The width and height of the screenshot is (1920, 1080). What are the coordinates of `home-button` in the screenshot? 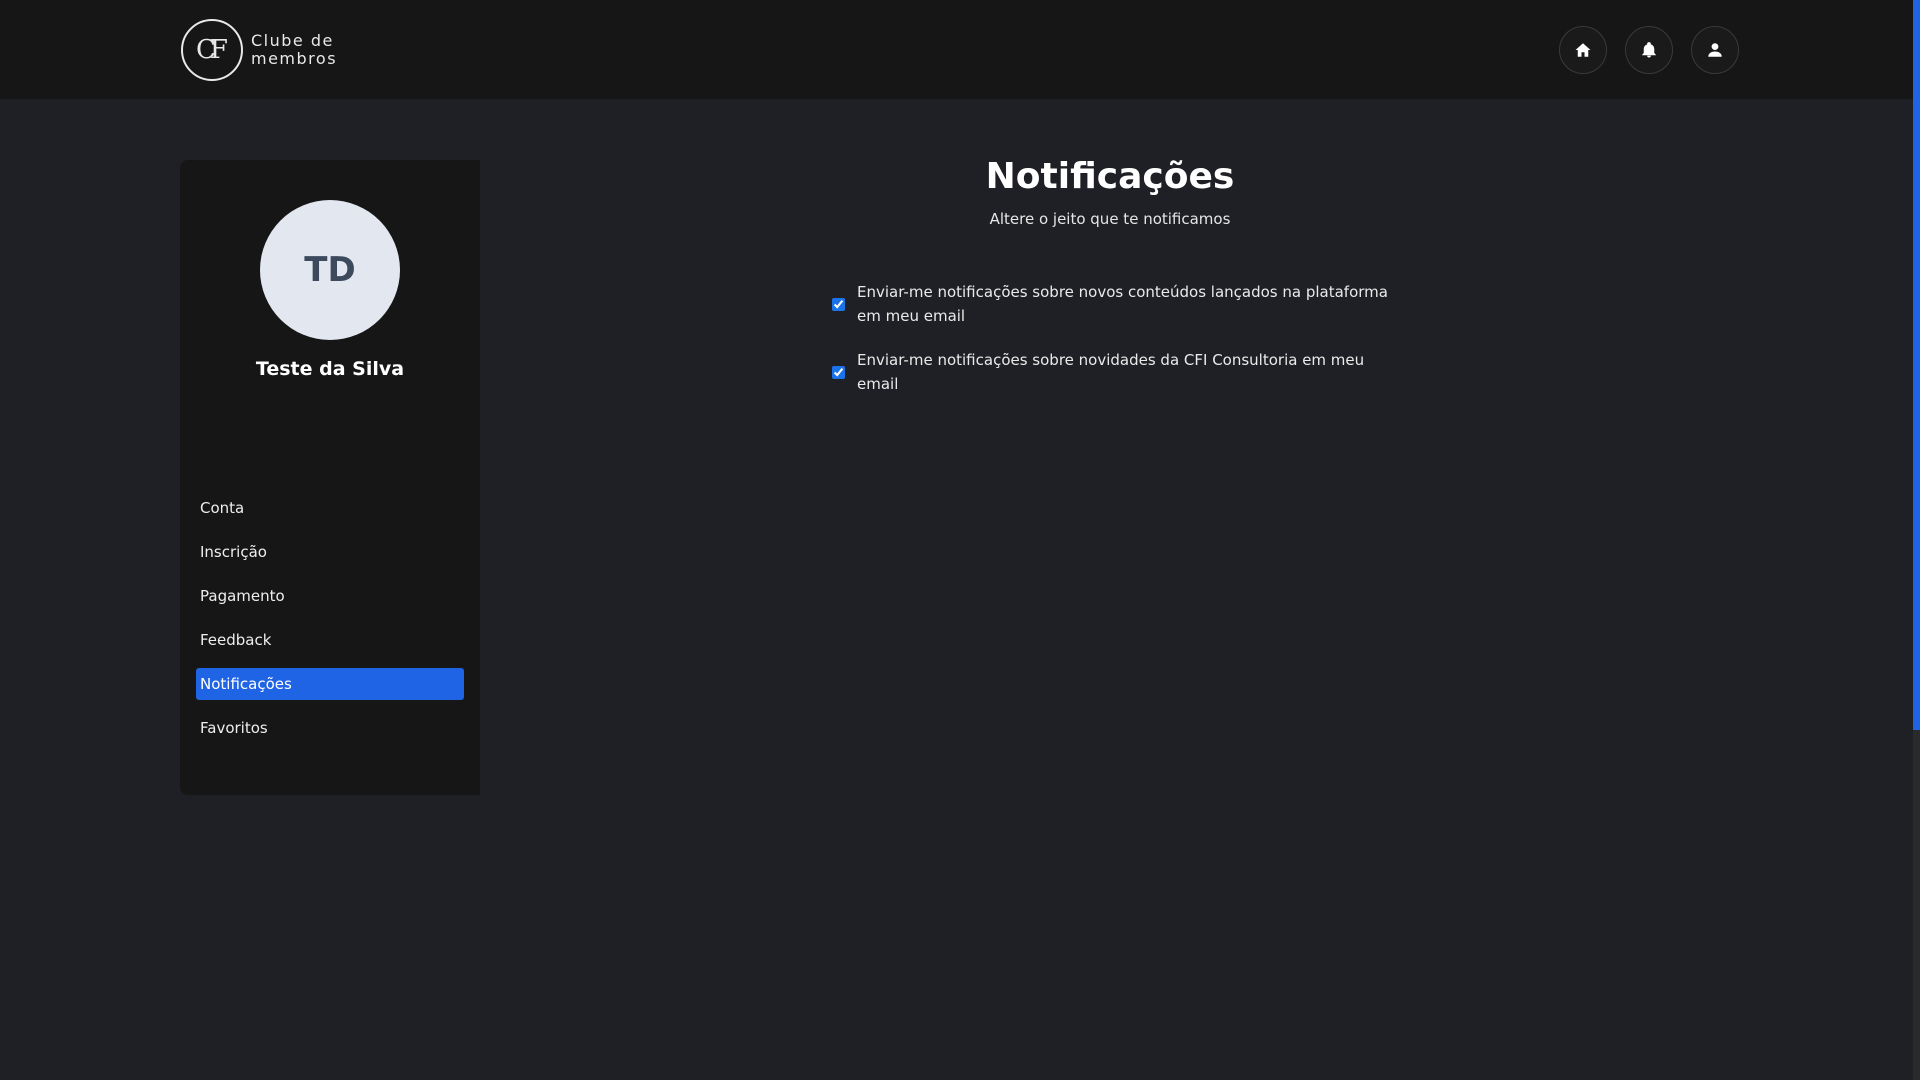 It's located at (1583, 50).